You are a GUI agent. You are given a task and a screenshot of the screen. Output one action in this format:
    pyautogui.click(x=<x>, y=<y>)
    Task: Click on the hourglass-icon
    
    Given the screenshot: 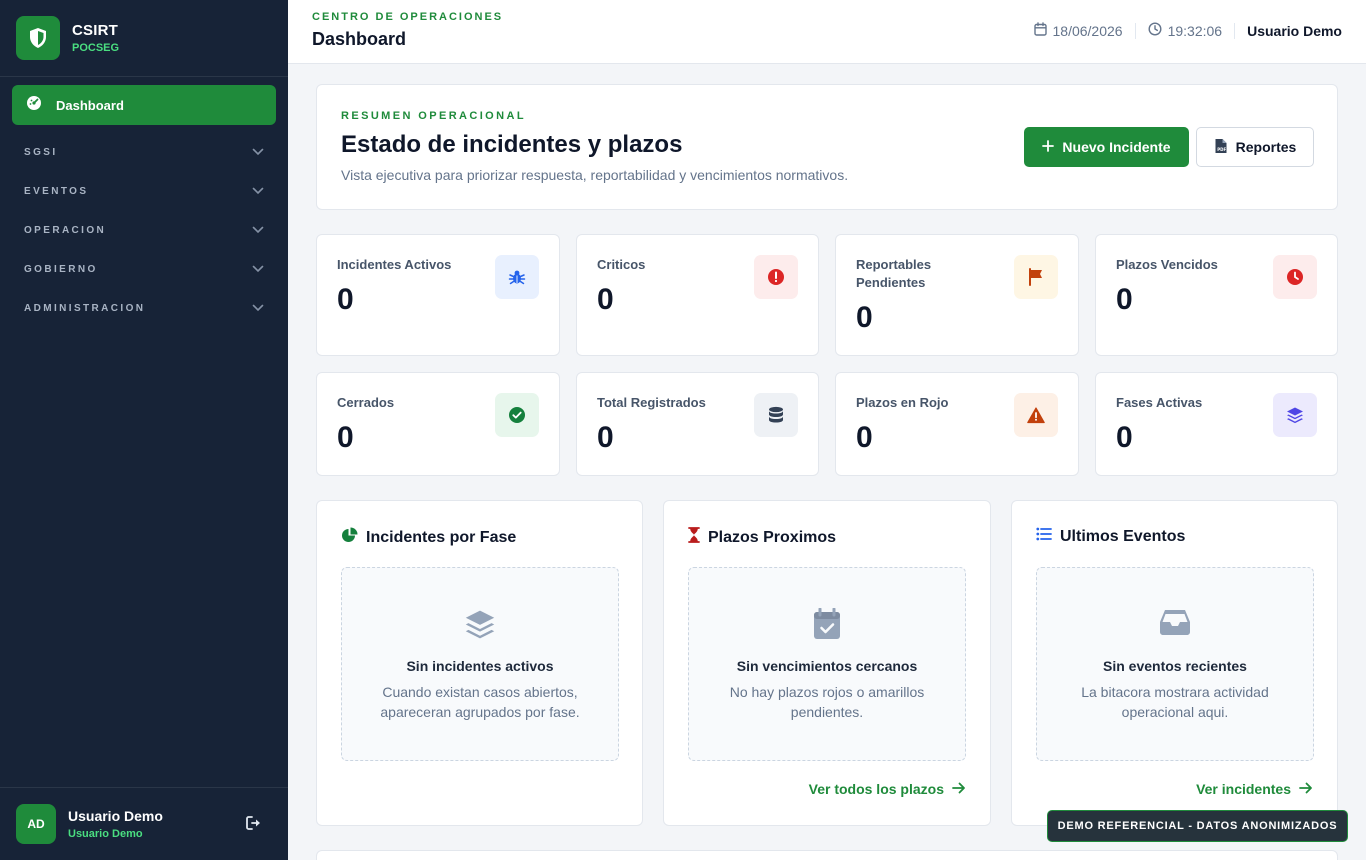 What is the action you would take?
    pyautogui.click(x=694, y=537)
    